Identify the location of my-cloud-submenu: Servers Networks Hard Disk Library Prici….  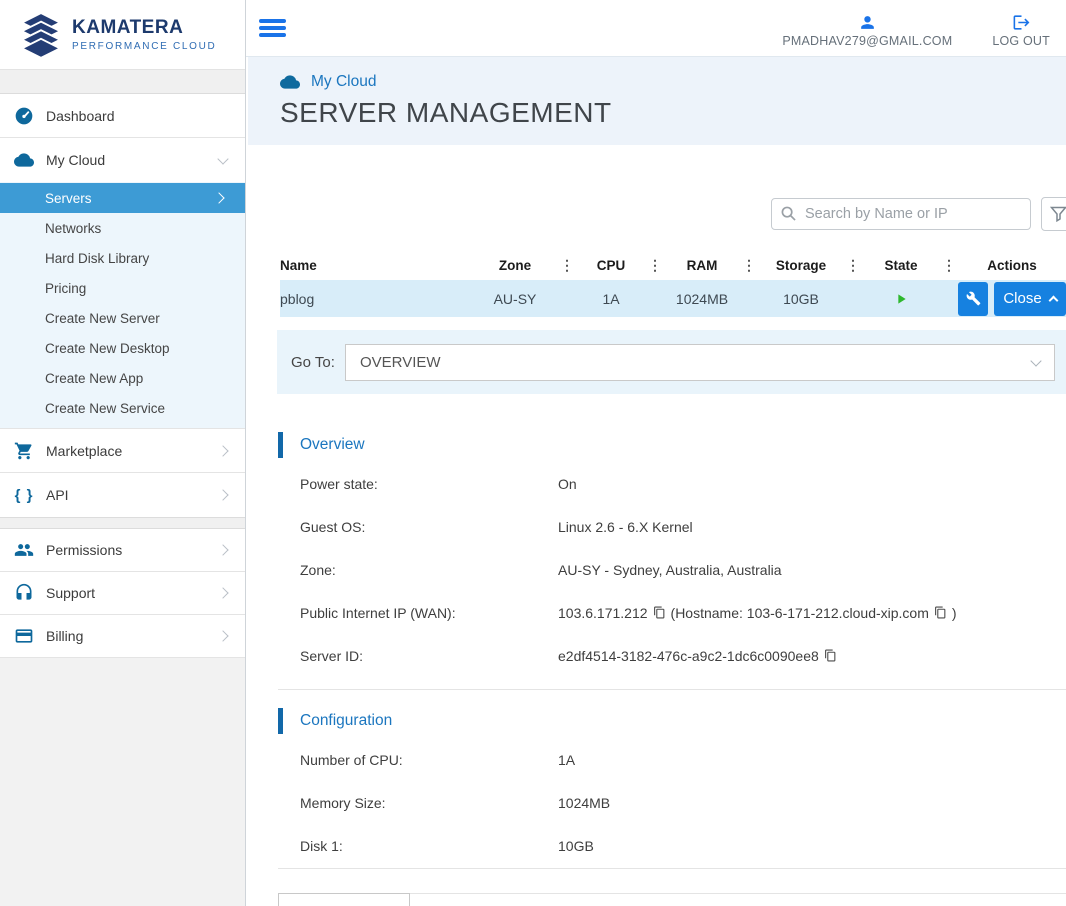
(122, 305).